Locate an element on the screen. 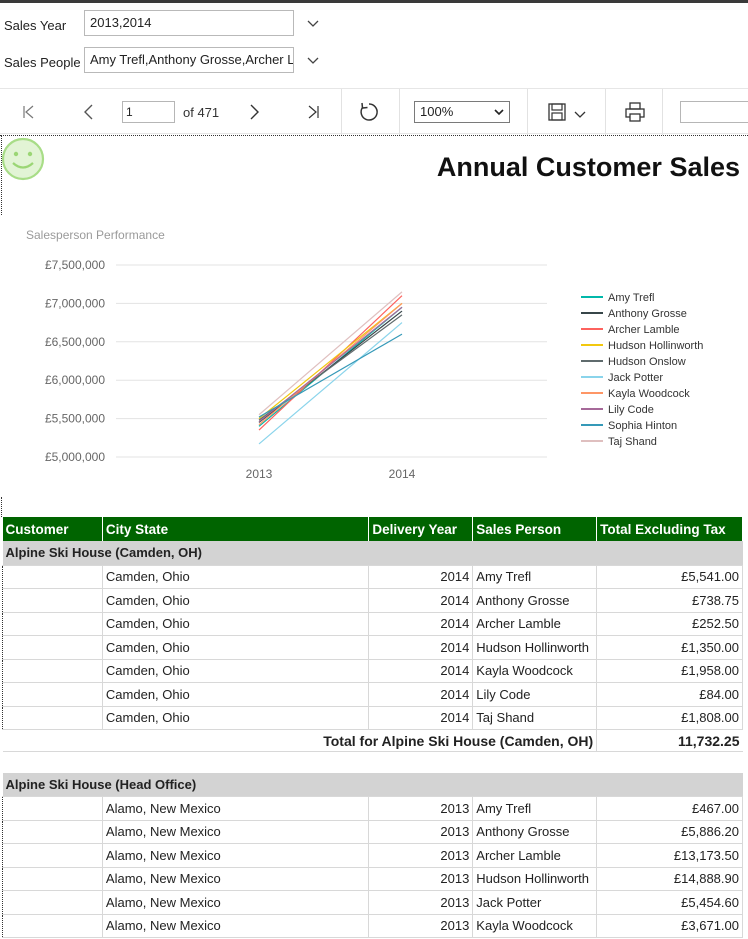 This screenshot has height=939, width=748. header-sales-person: Sales Person is located at coordinates (535, 529).